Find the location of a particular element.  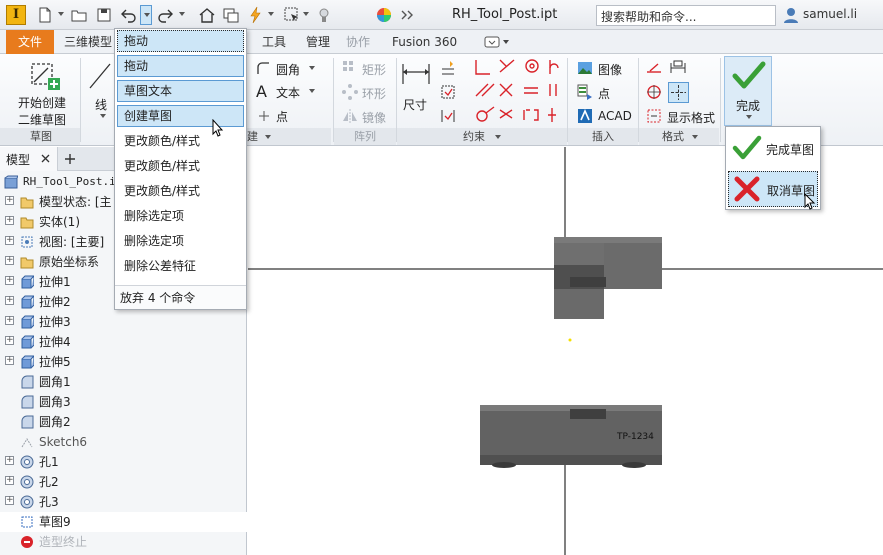

tab-tools: 工具 is located at coordinates (274, 42).